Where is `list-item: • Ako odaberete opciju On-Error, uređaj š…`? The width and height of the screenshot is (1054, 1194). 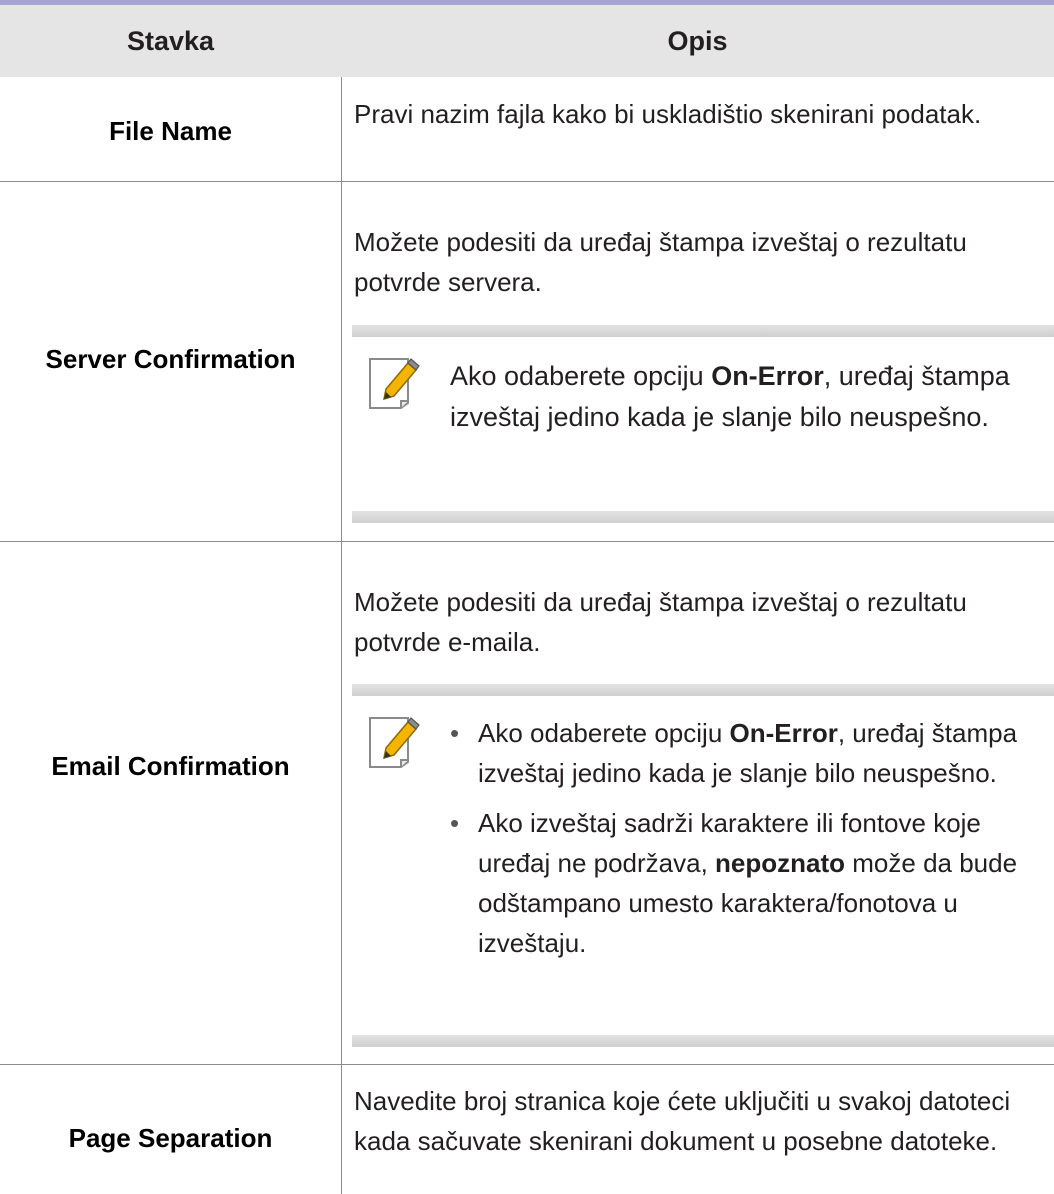
list-item: • Ako odaberete opciju On-Error, uređaj š… is located at coordinates (734, 753).